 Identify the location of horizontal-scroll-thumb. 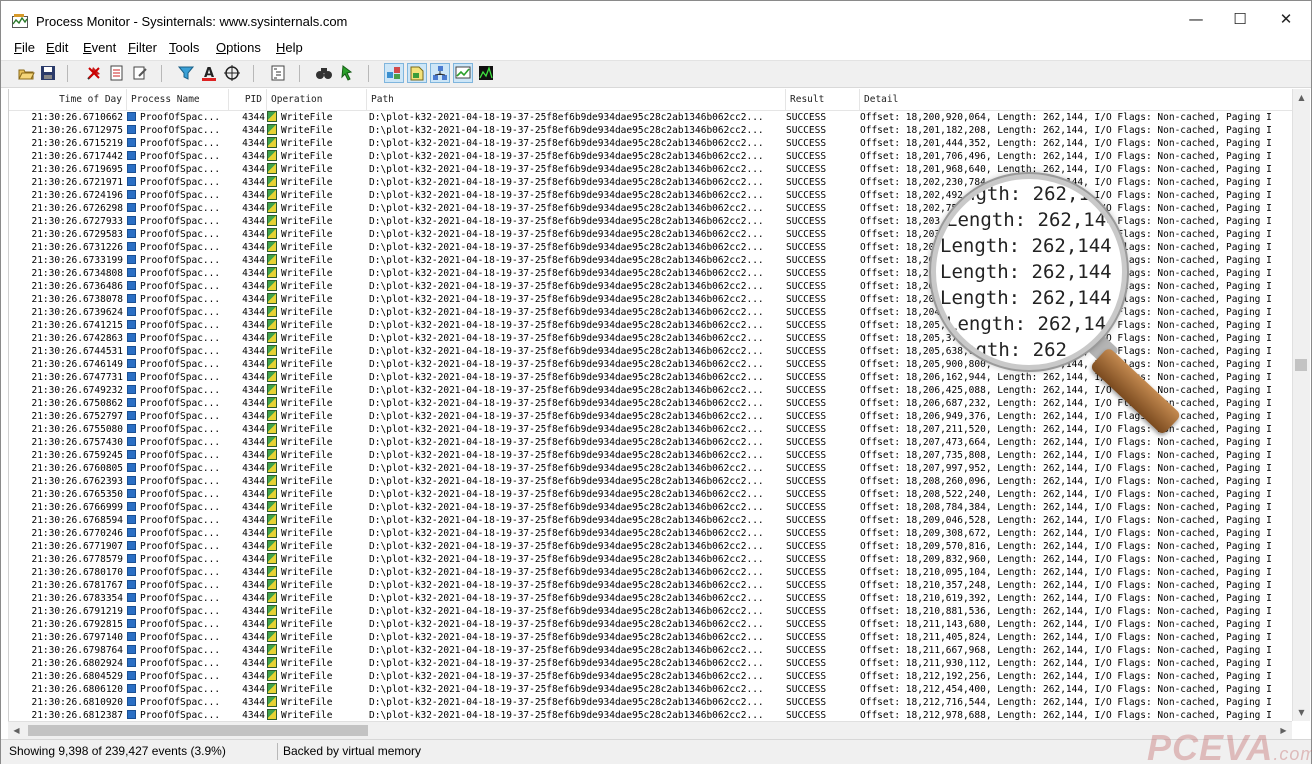
(198, 730).